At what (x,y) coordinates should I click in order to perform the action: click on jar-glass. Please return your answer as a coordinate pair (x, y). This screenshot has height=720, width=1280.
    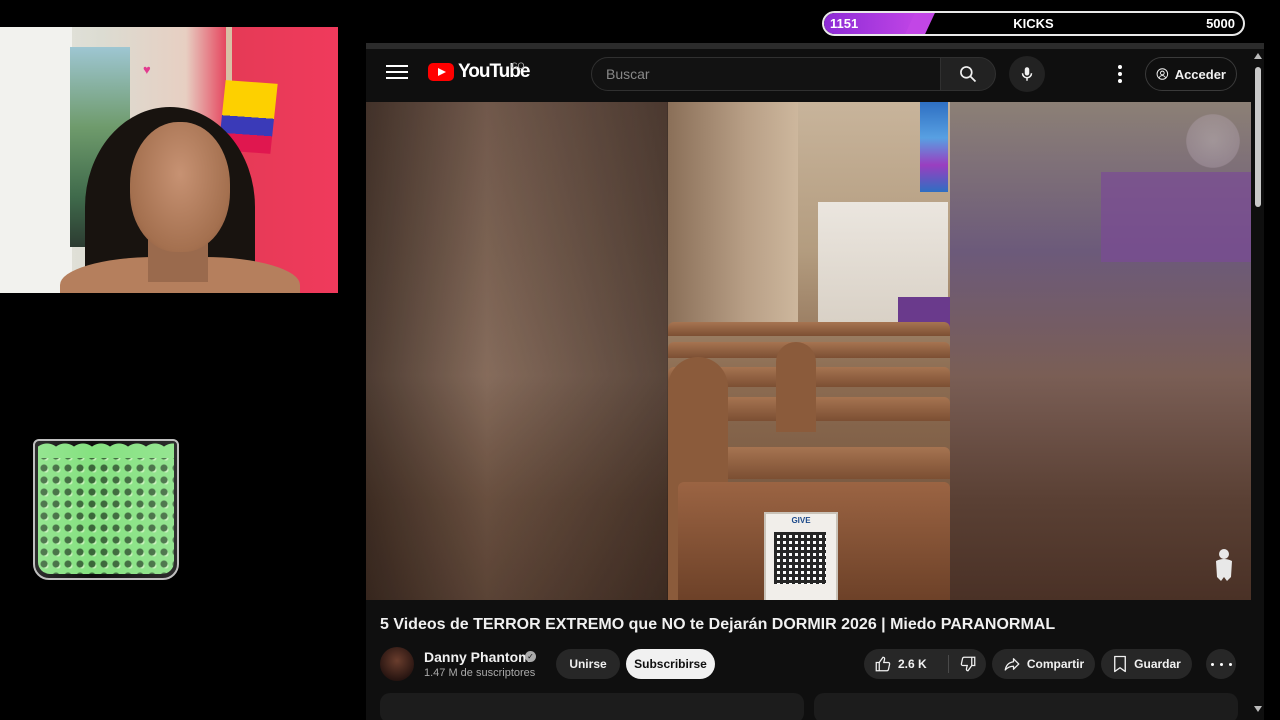
    Looking at the image, I should click on (106, 509).